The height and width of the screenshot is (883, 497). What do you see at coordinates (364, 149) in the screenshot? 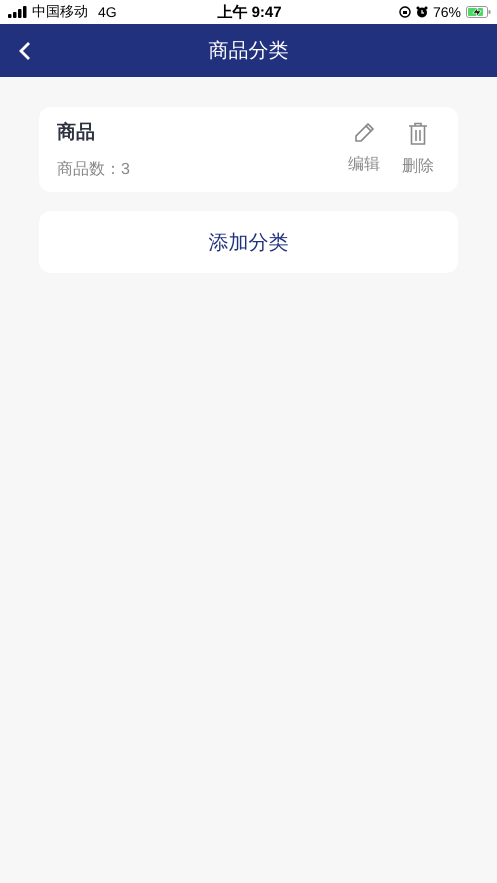
I see `edit-button: 编辑` at bounding box center [364, 149].